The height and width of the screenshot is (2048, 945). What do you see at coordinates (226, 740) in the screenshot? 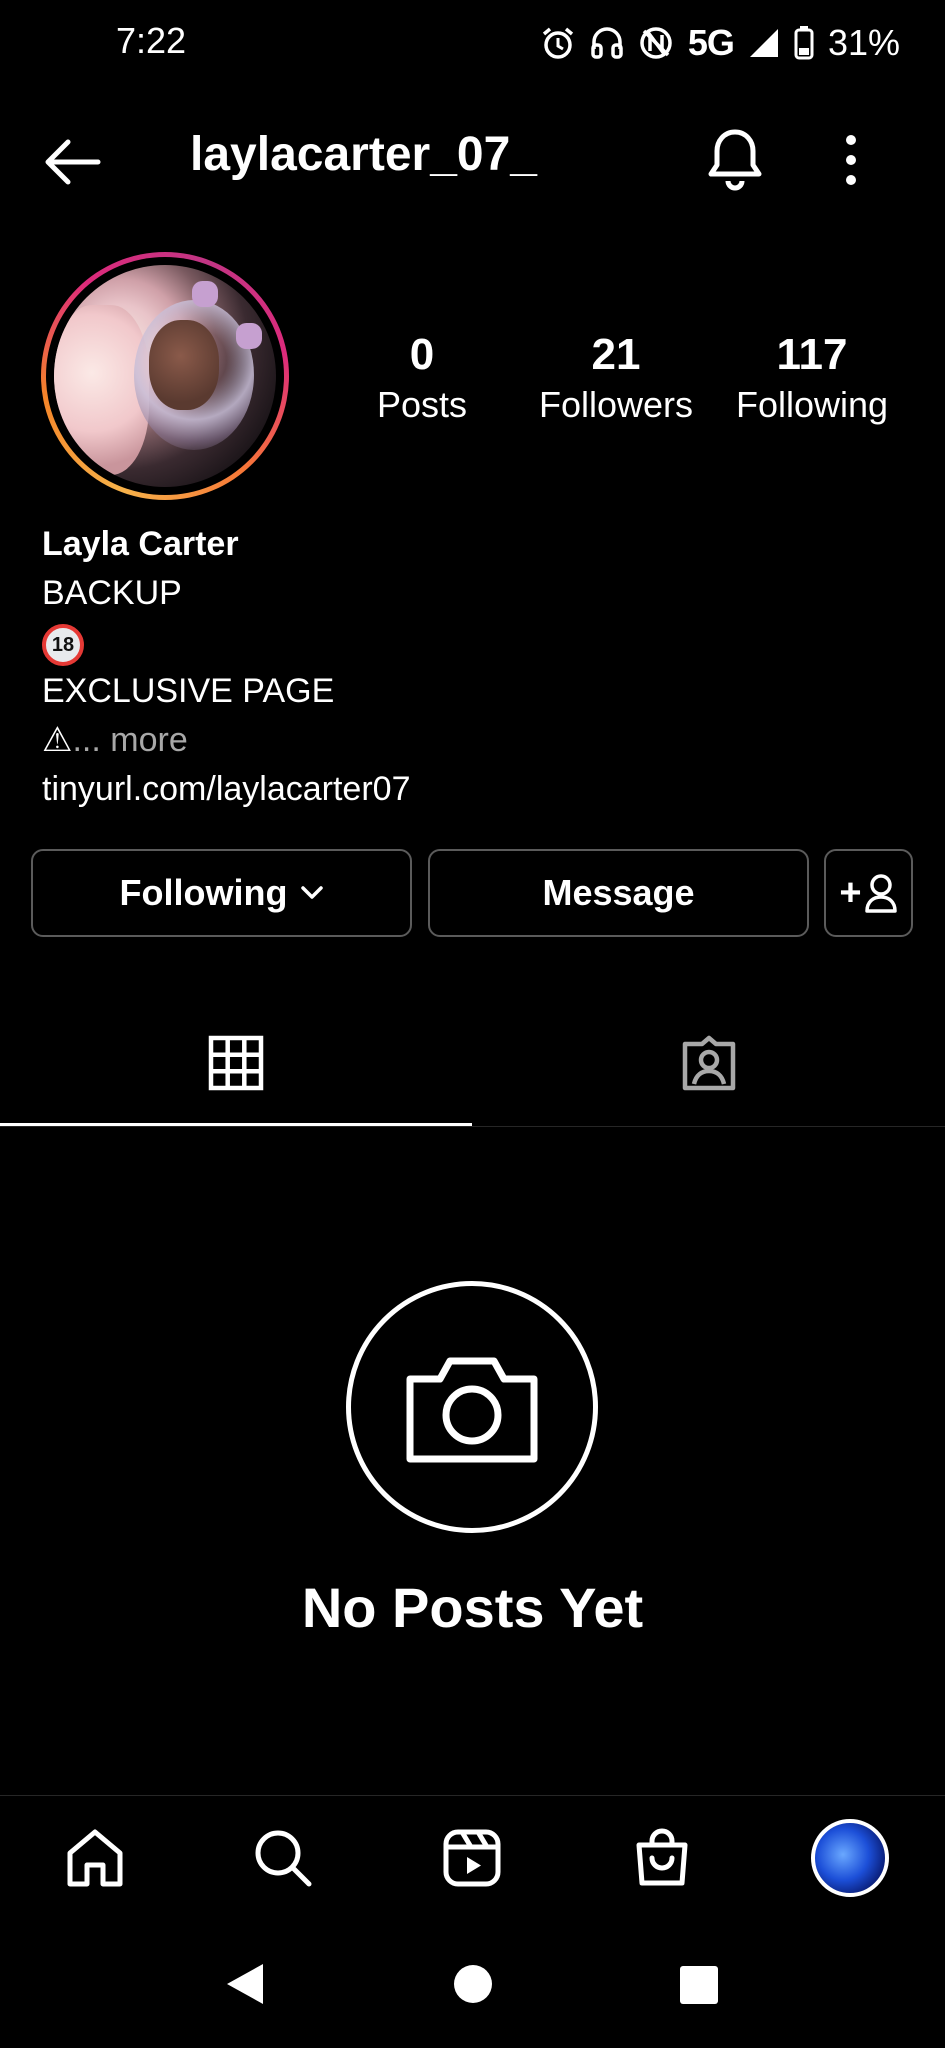
I see `bio-more-row: ⚠... more` at bounding box center [226, 740].